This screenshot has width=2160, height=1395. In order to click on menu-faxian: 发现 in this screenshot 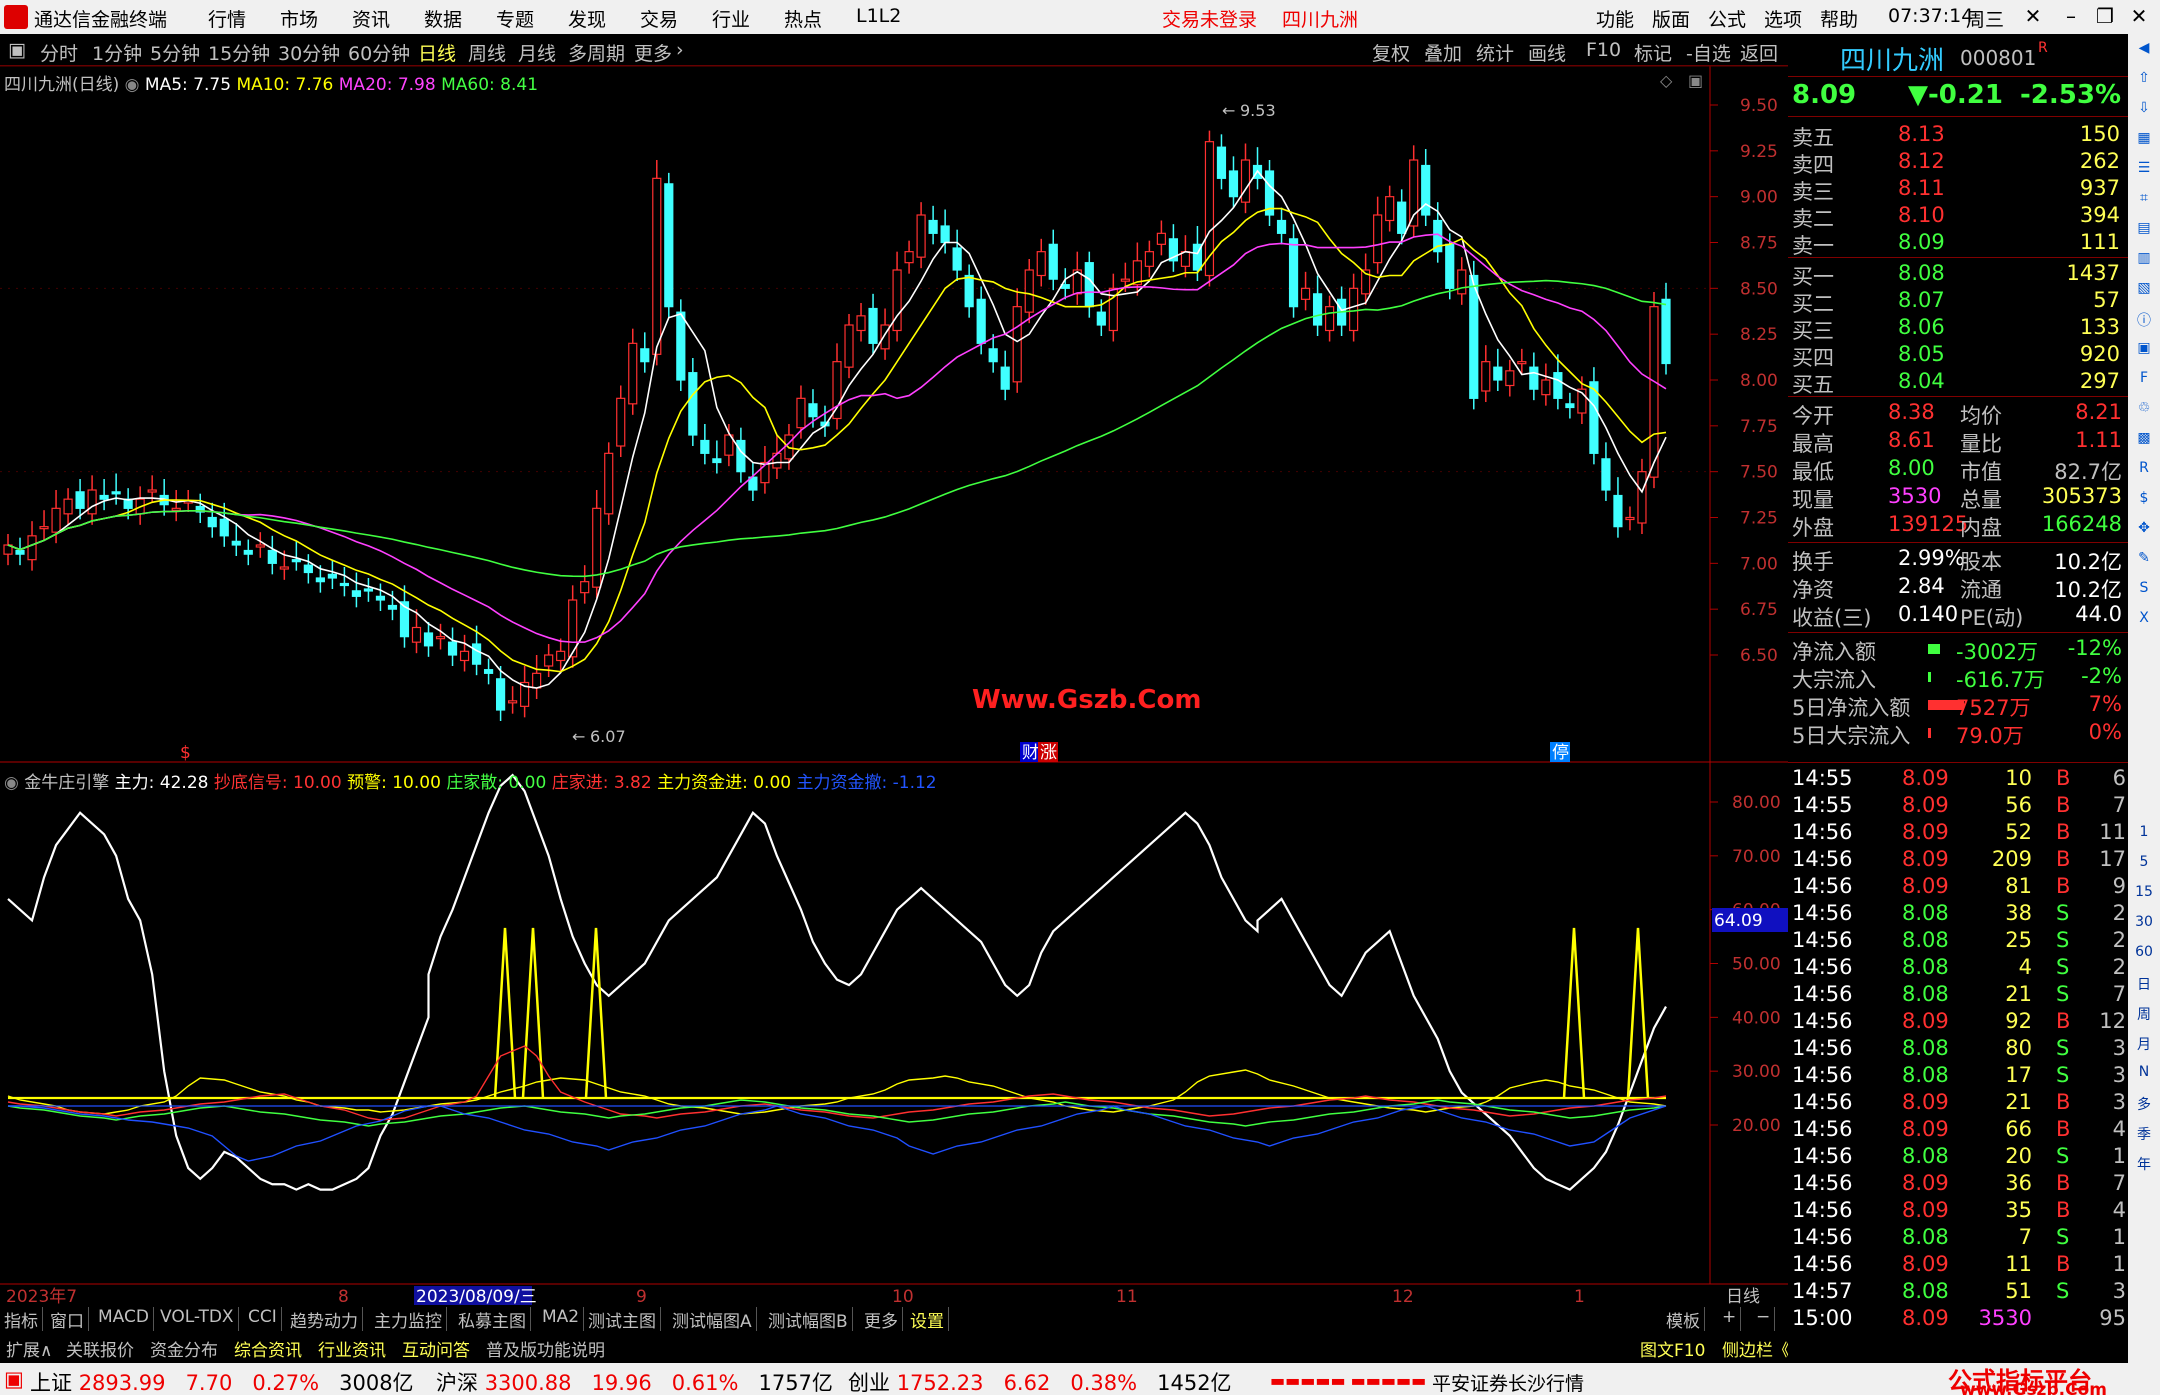, I will do `click(587, 18)`.